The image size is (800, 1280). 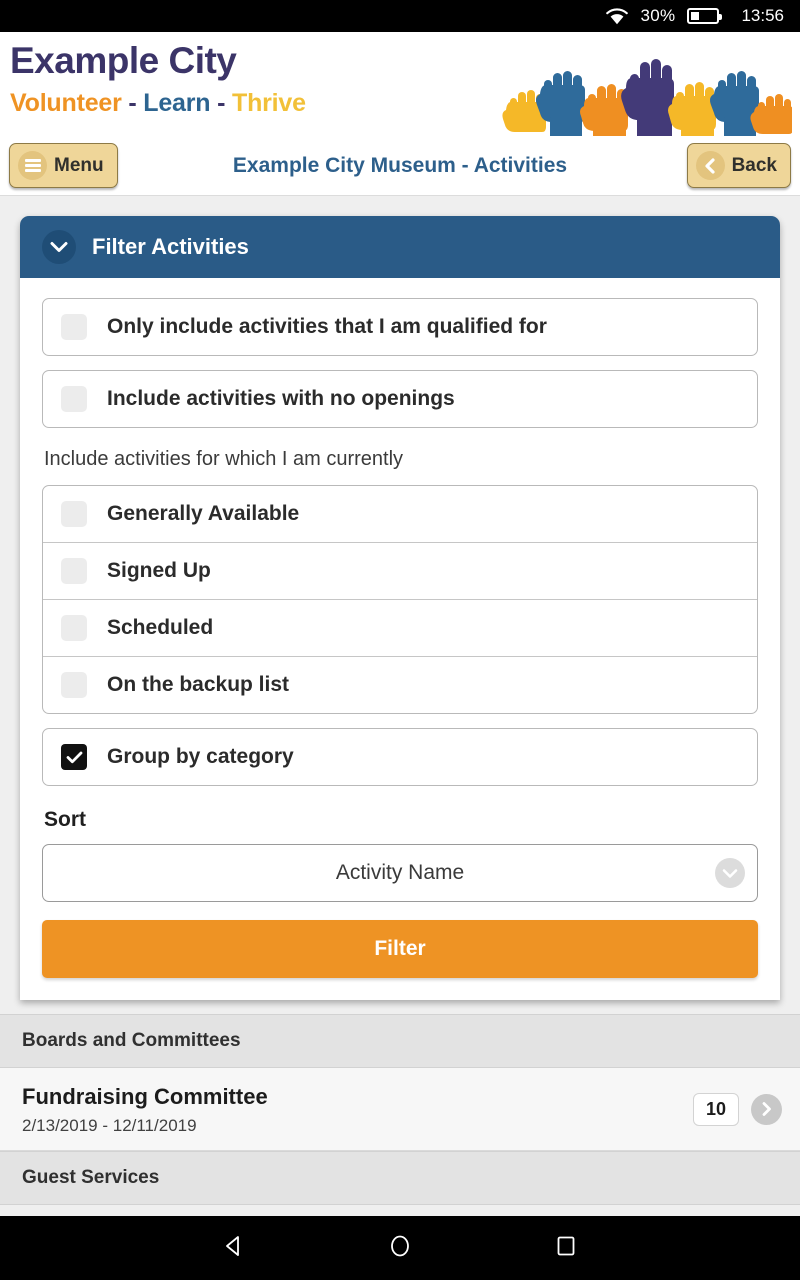 What do you see at coordinates (269, 103) in the screenshot?
I see `tagline-thrive: Thrive` at bounding box center [269, 103].